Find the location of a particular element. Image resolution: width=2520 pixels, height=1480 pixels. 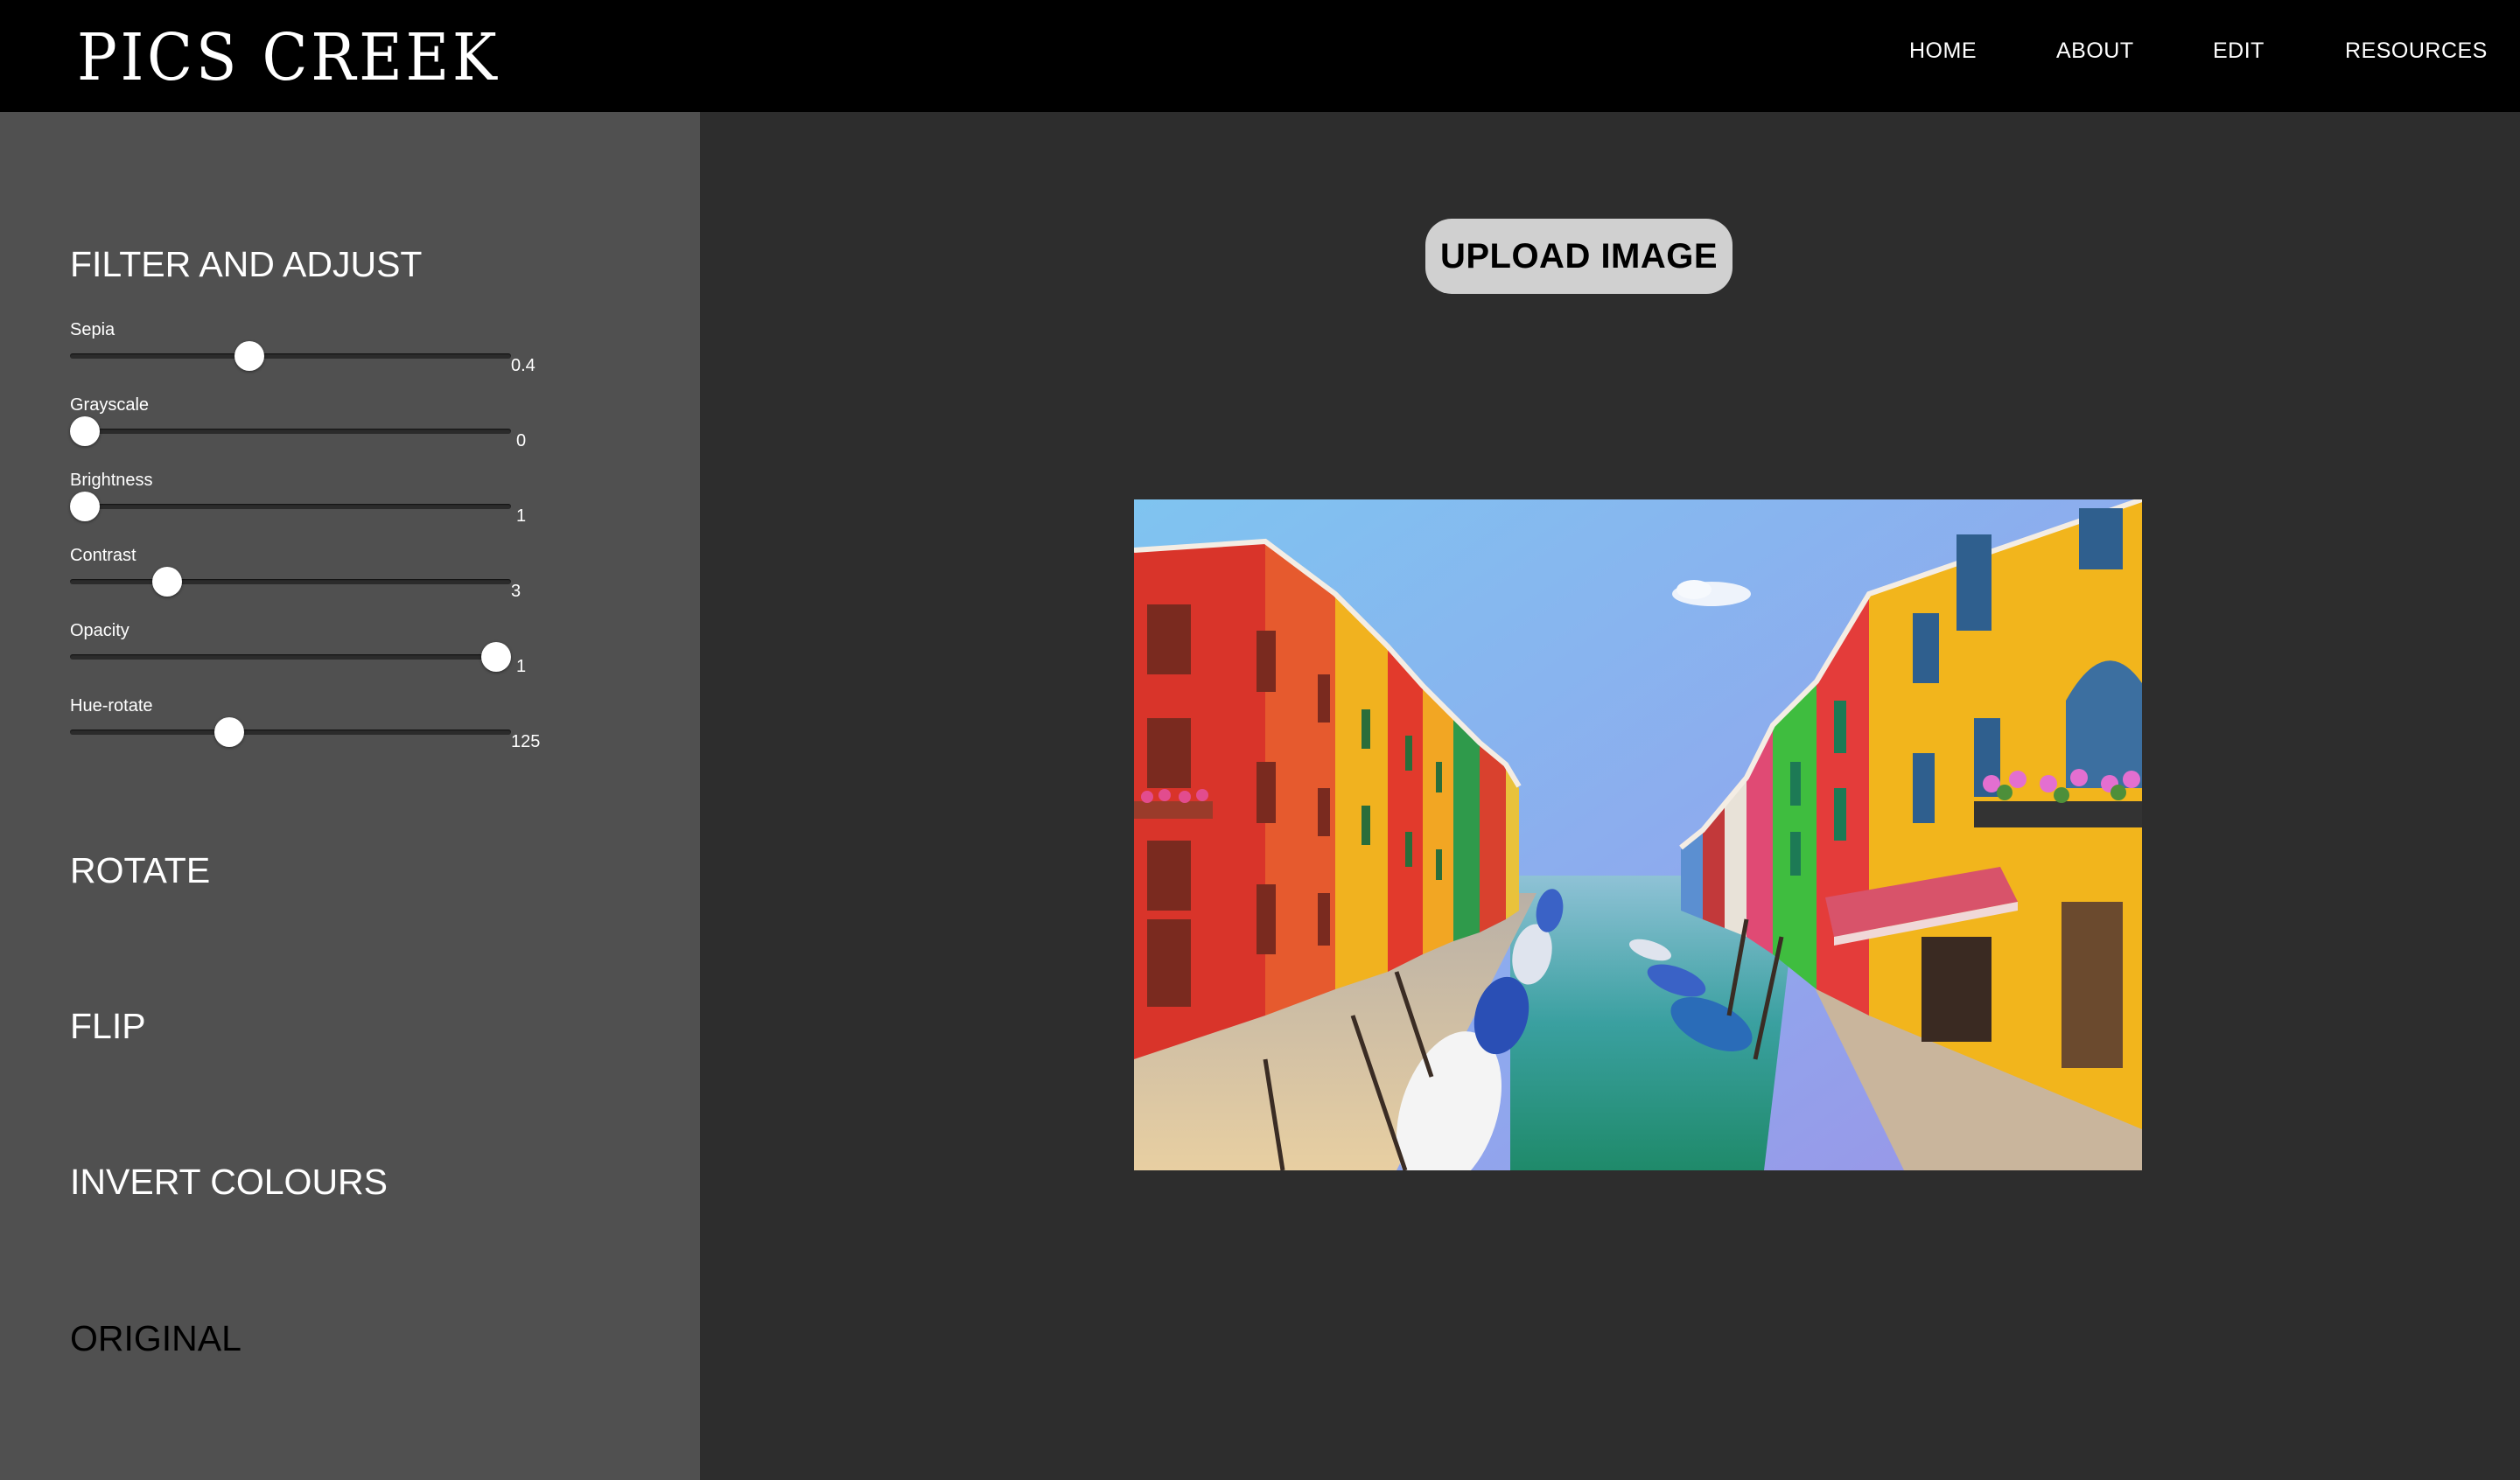

grayscale-value: 0 is located at coordinates (521, 441).